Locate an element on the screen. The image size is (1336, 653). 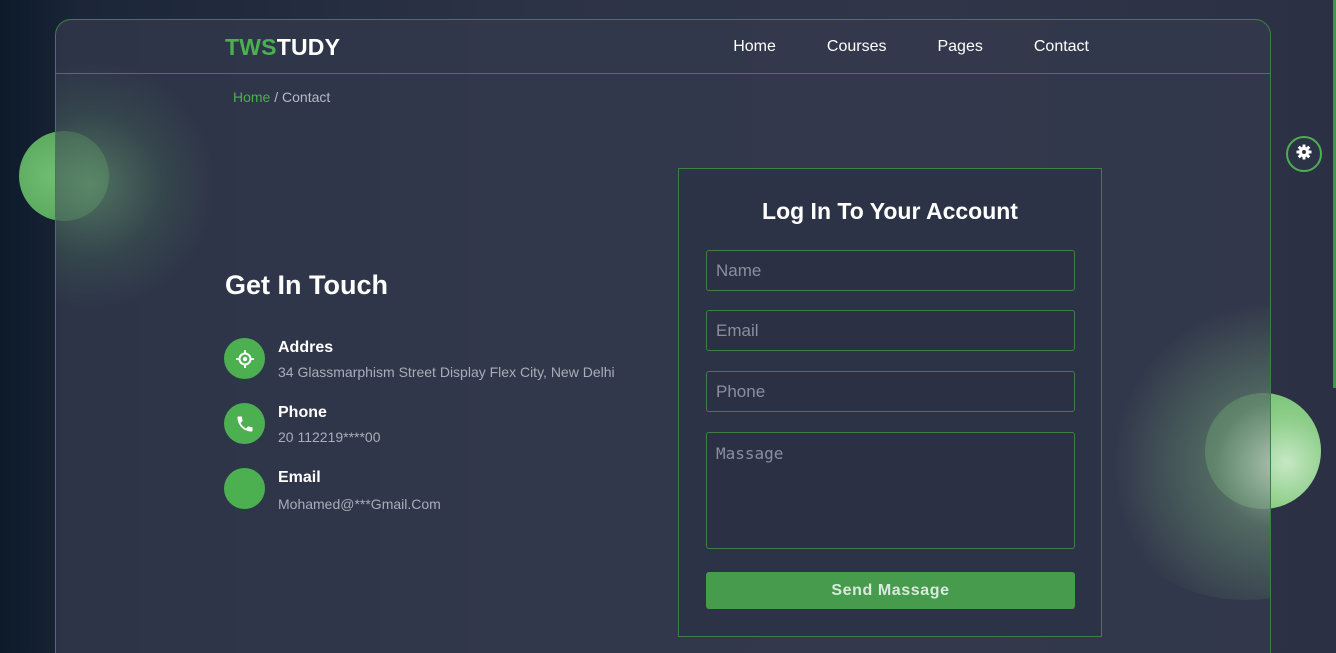
nav-link-pages: Pages is located at coordinates (959, 47).